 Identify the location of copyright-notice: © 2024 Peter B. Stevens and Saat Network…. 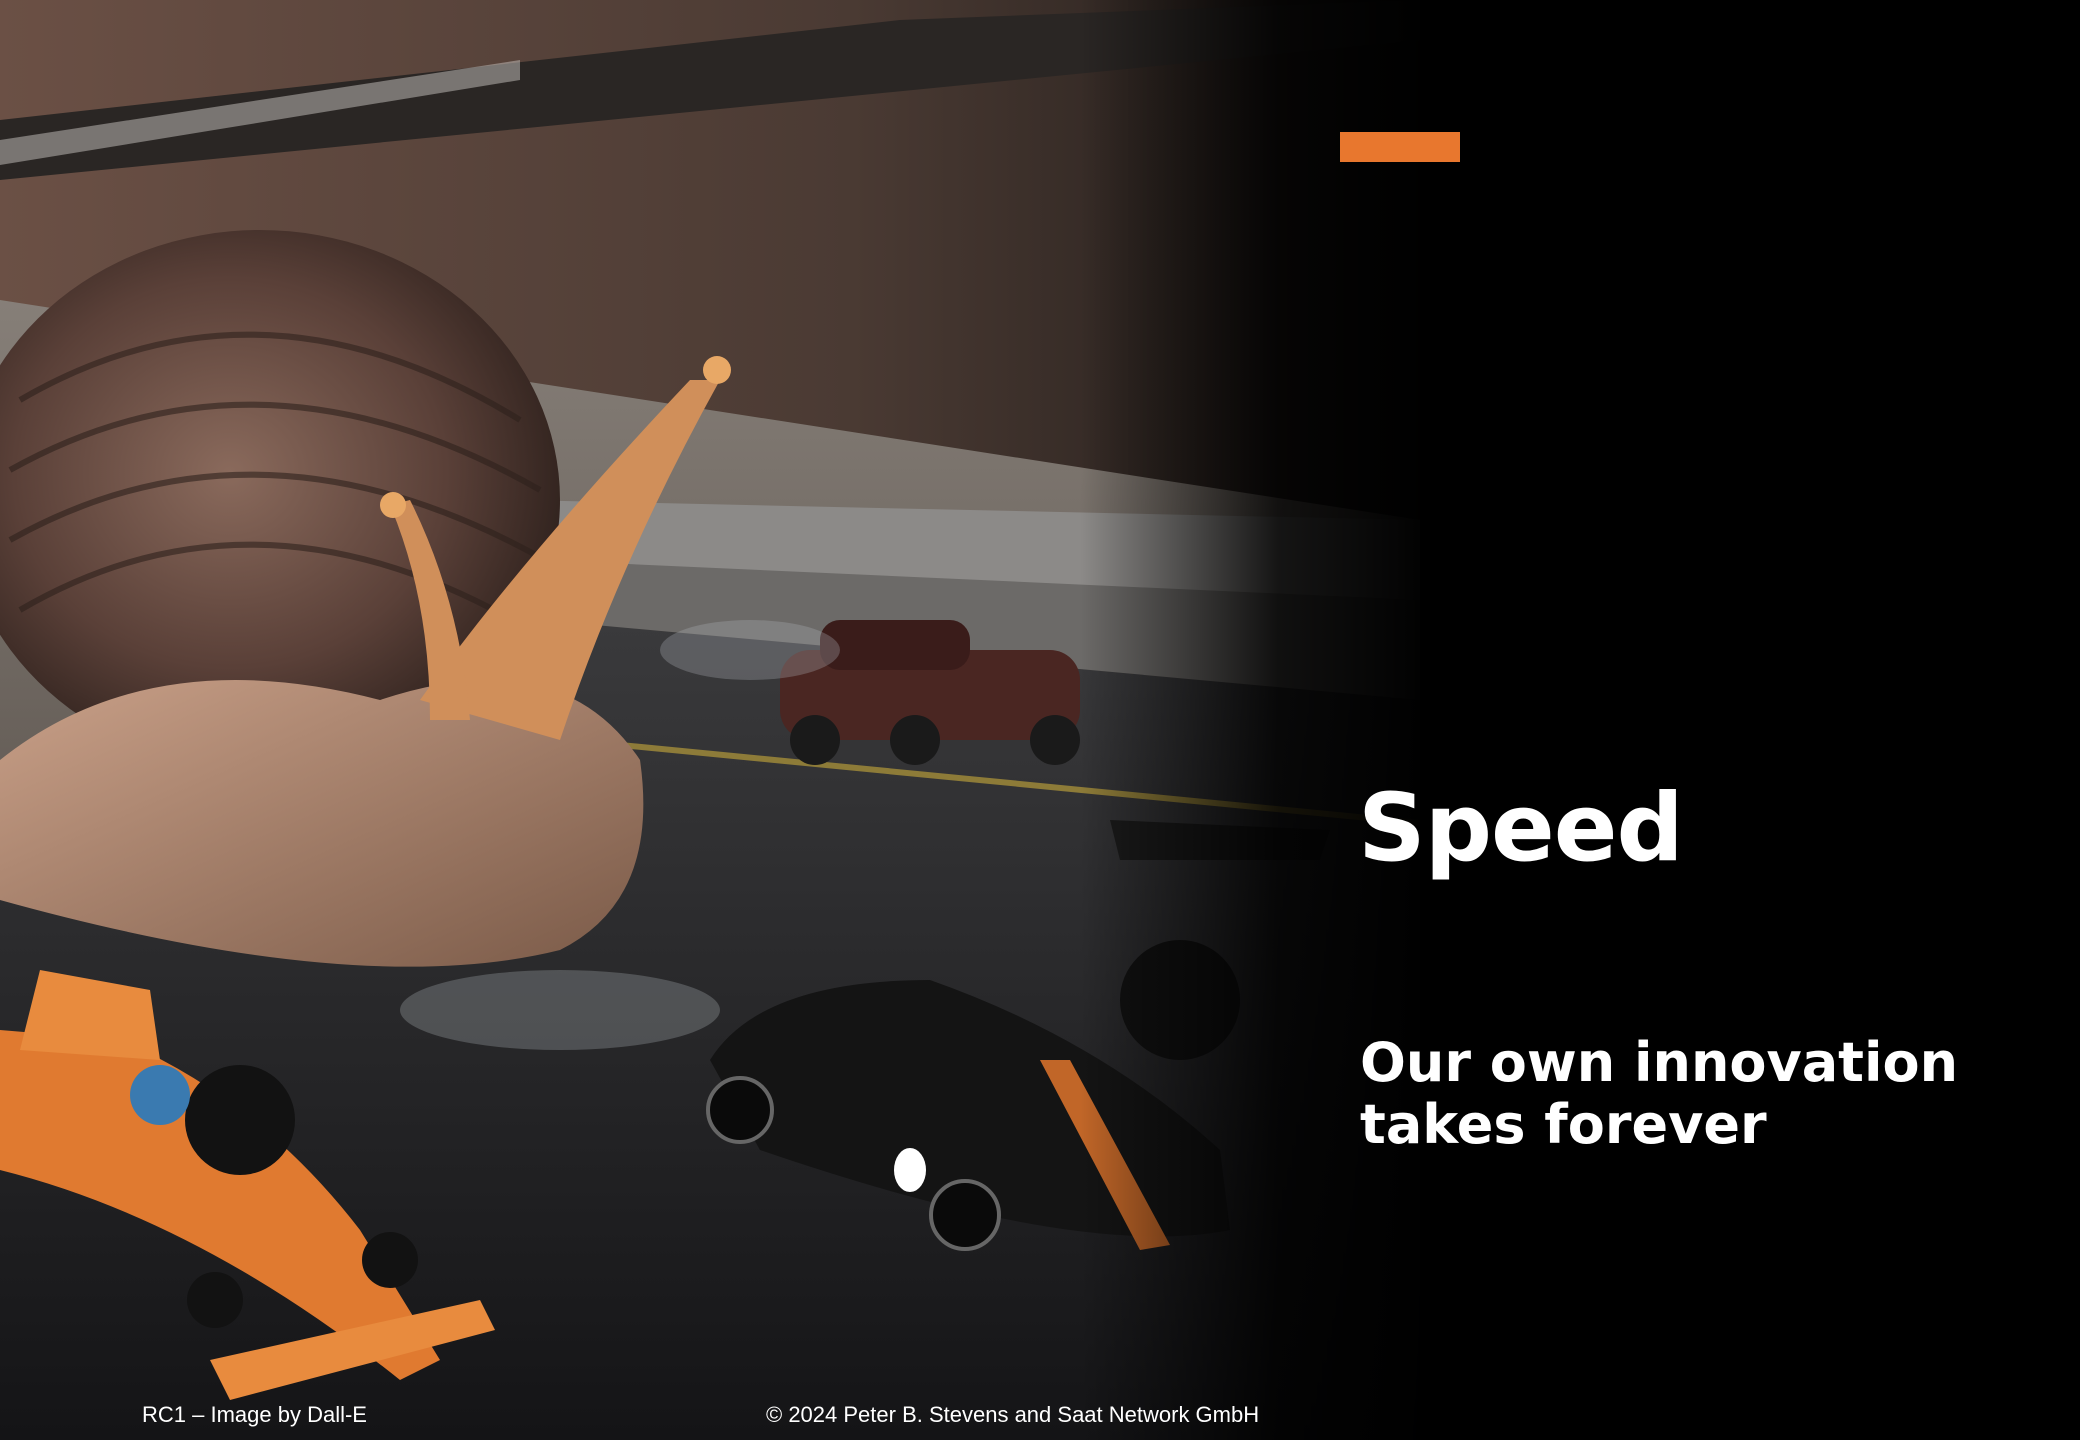
(1013, 1414).